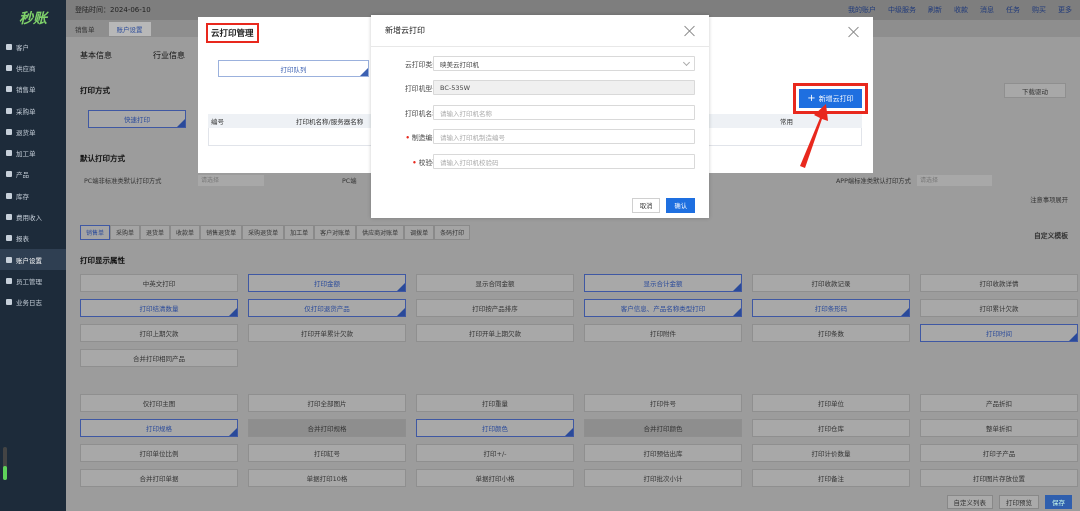  What do you see at coordinates (830, 98) in the screenshot?
I see `add-cloud-print-button: + 新增云打印` at bounding box center [830, 98].